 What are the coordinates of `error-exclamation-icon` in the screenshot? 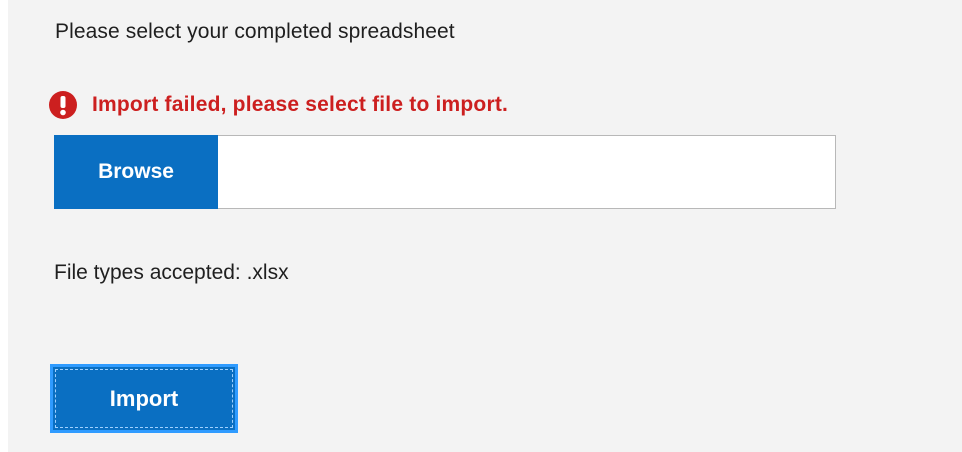 It's located at (63, 105).